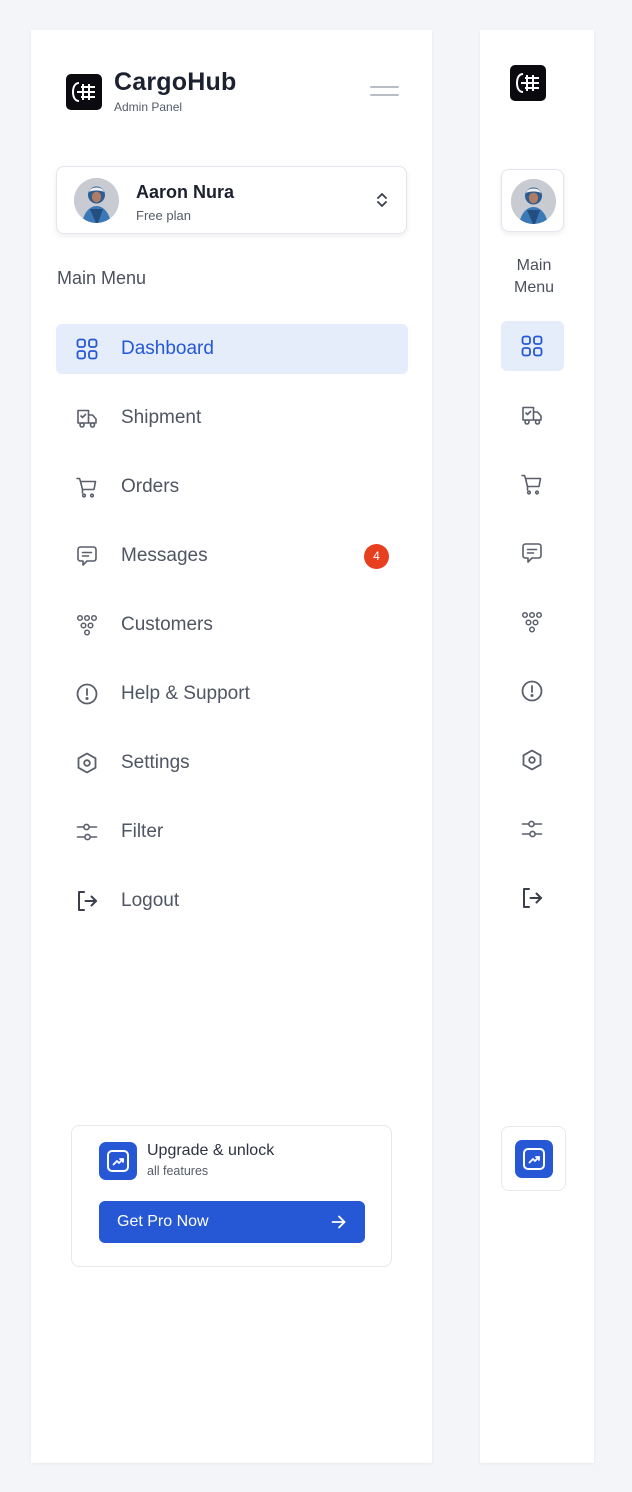 This screenshot has width=632, height=1492. I want to click on upgrade-title: Upgrade & unlock, so click(211, 1150).